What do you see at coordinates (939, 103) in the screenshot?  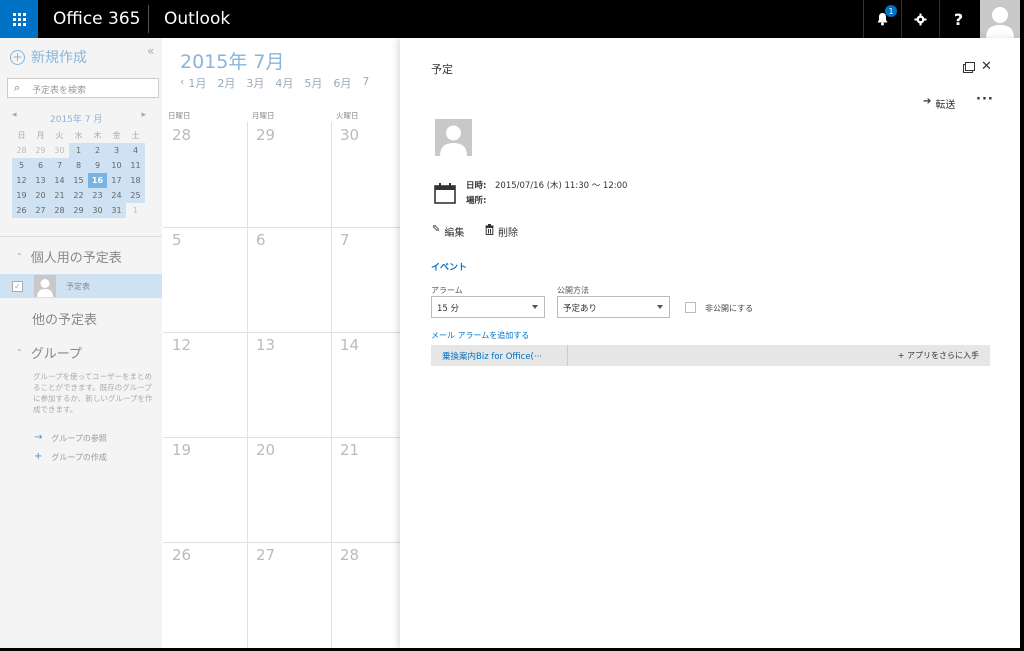 I see `forward-button: ➔ 転送` at bounding box center [939, 103].